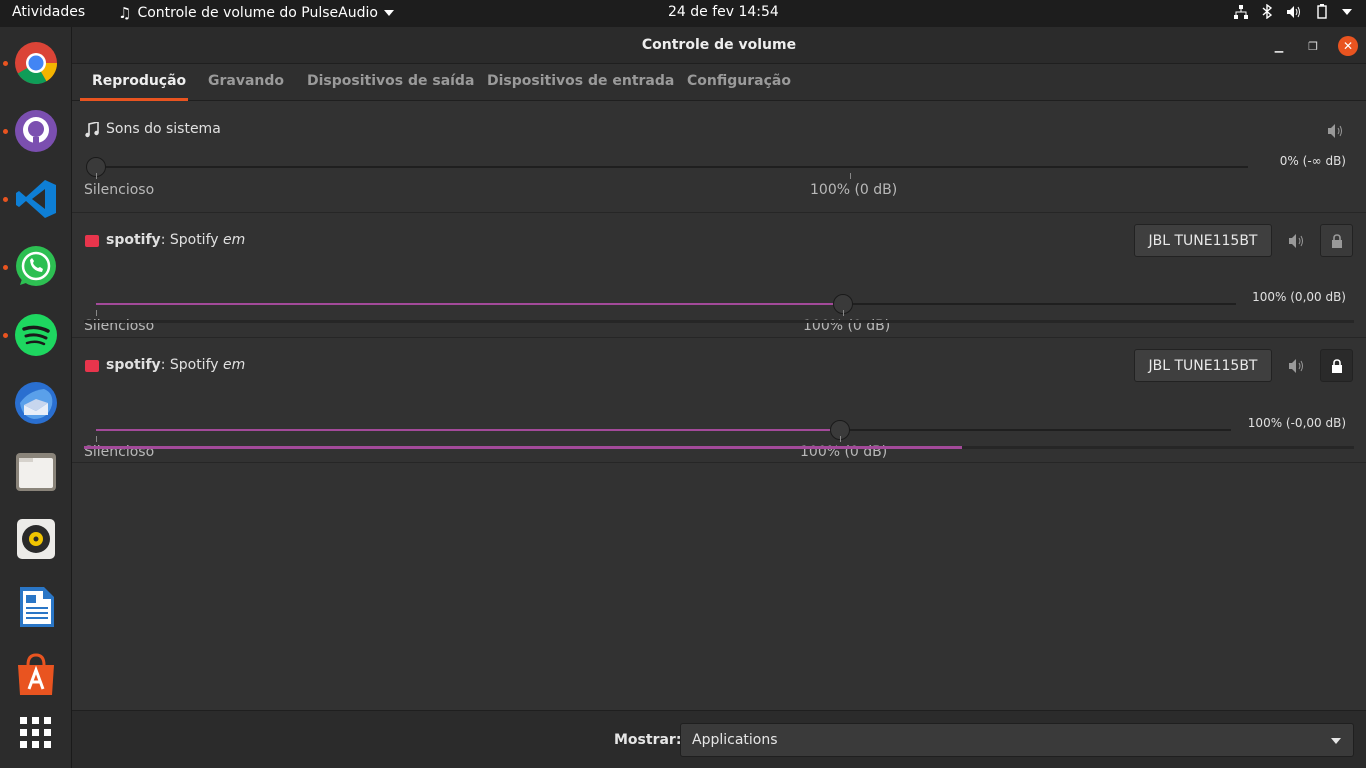 This screenshot has height=768, width=1366. I want to click on volume-value: 100% (0,00 dB), so click(1299, 297).